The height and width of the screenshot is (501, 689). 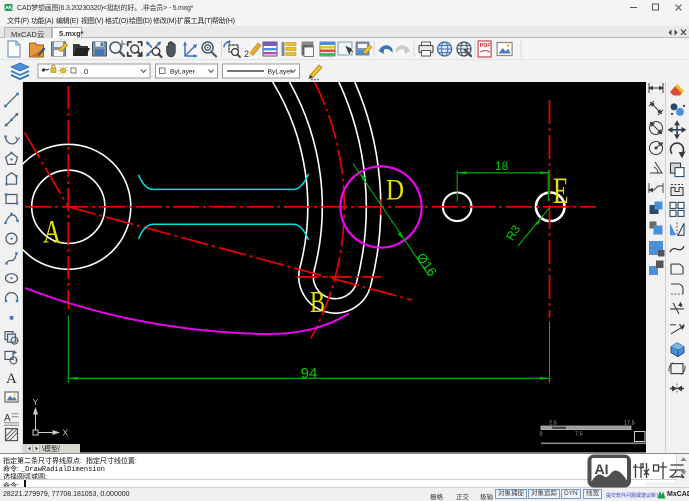 What do you see at coordinates (629, 424) in the screenshot?
I see `svg-text: 17.5` at bounding box center [629, 424].